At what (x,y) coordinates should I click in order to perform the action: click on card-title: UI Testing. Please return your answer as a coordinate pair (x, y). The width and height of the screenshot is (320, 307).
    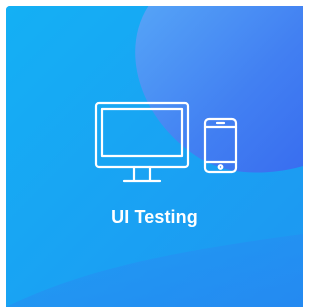
    Looking at the image, I should click on (154, 217).